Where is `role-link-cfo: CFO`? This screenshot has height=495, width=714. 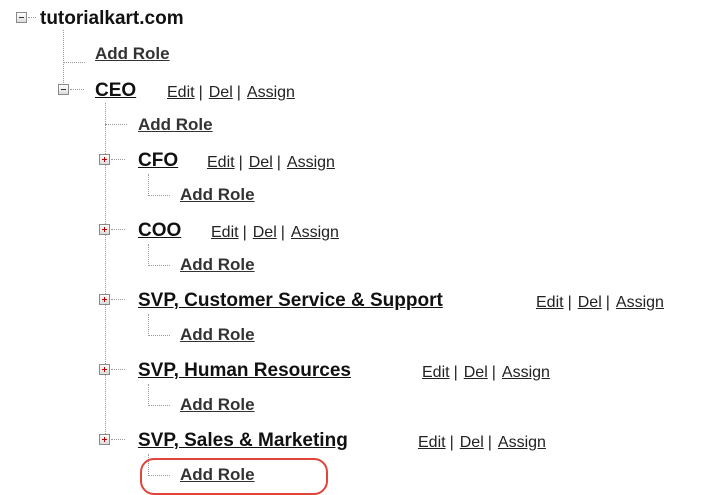 role-link-cfo: CFO is located at coordinates (158, 161).